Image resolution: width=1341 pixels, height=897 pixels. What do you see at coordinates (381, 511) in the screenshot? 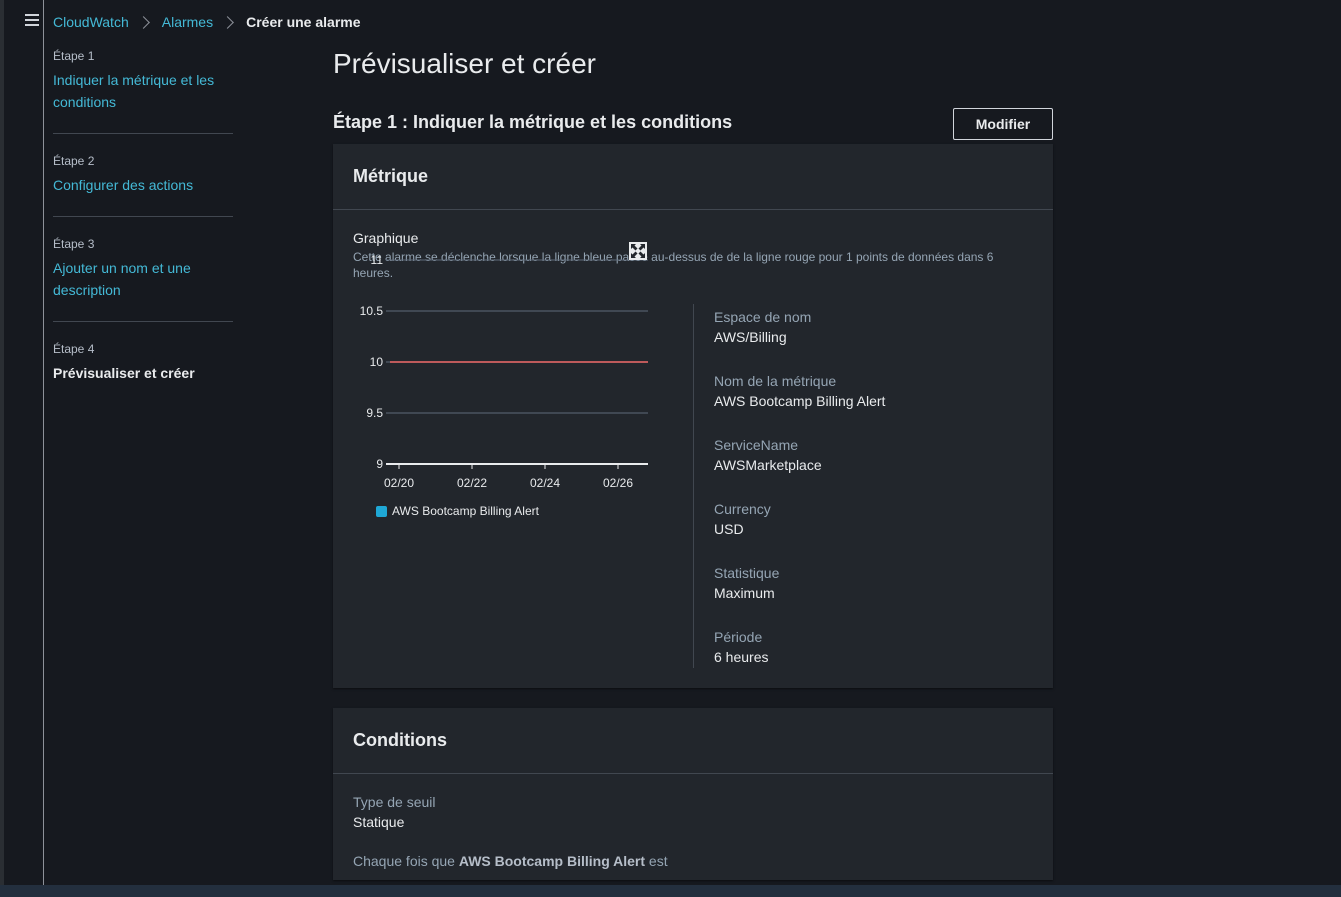
I see `legend-swatch` at bounding box center [381, 511].